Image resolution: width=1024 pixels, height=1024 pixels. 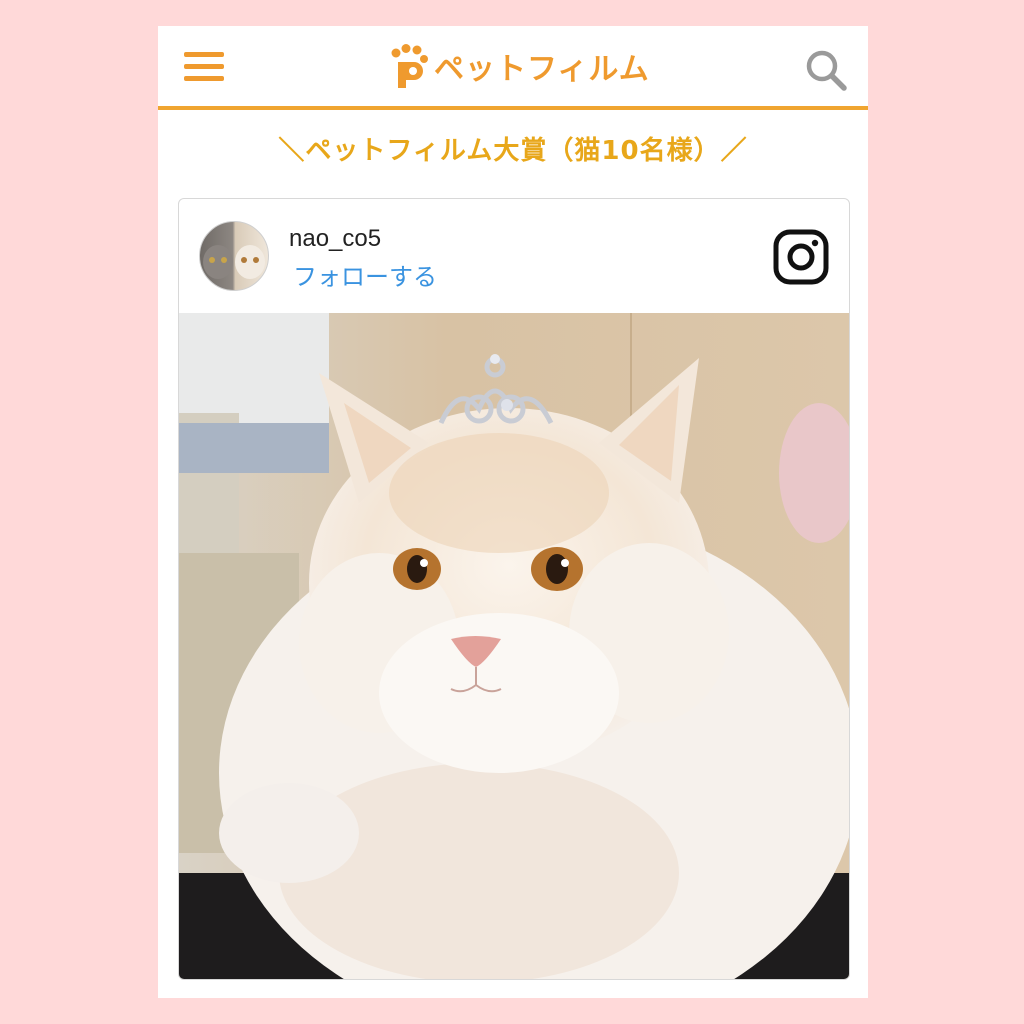 I want to click on award-banner: ＼ペットフィルム大賞（猫10名様）／, so click(x=513, y=151).